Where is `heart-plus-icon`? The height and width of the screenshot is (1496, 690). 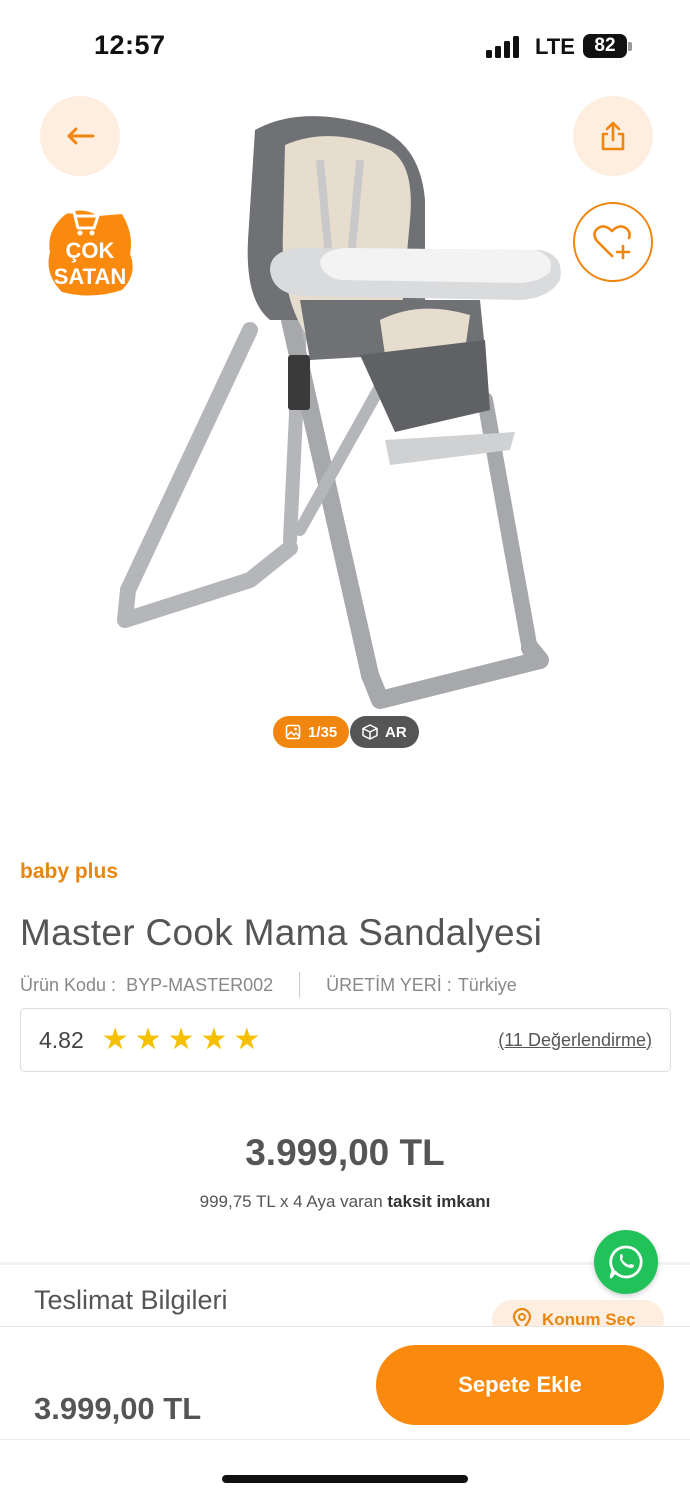 heart-plus-icon is located at coordinates (612, 242).